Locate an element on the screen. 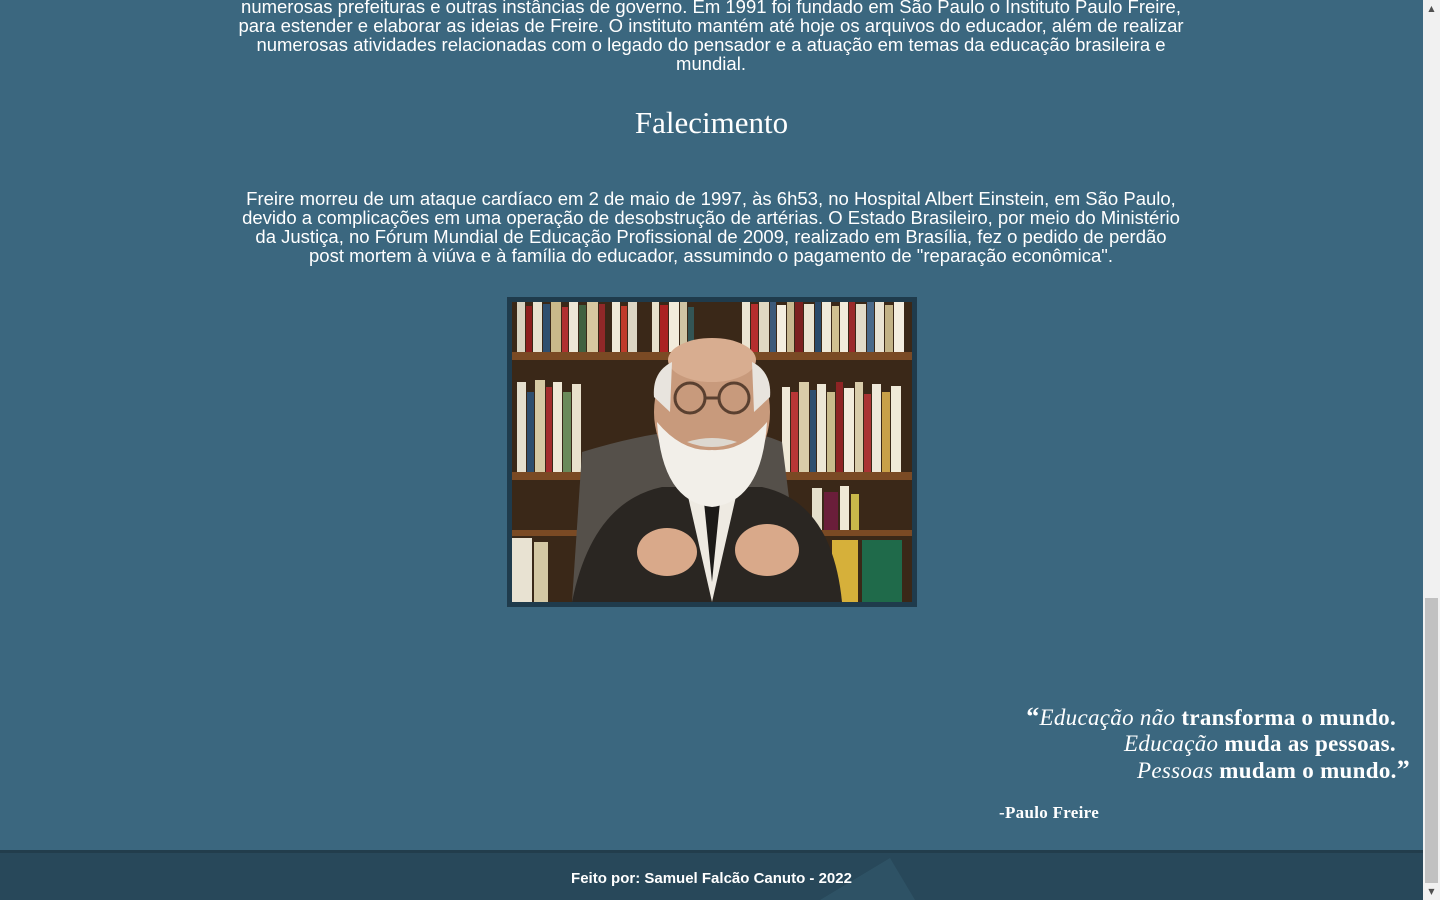 This screenshot has width=1440, height=900. footer-credit: Feito por: Samuel Falcão Canuto - 2022 is located at coordinates (711, 878).